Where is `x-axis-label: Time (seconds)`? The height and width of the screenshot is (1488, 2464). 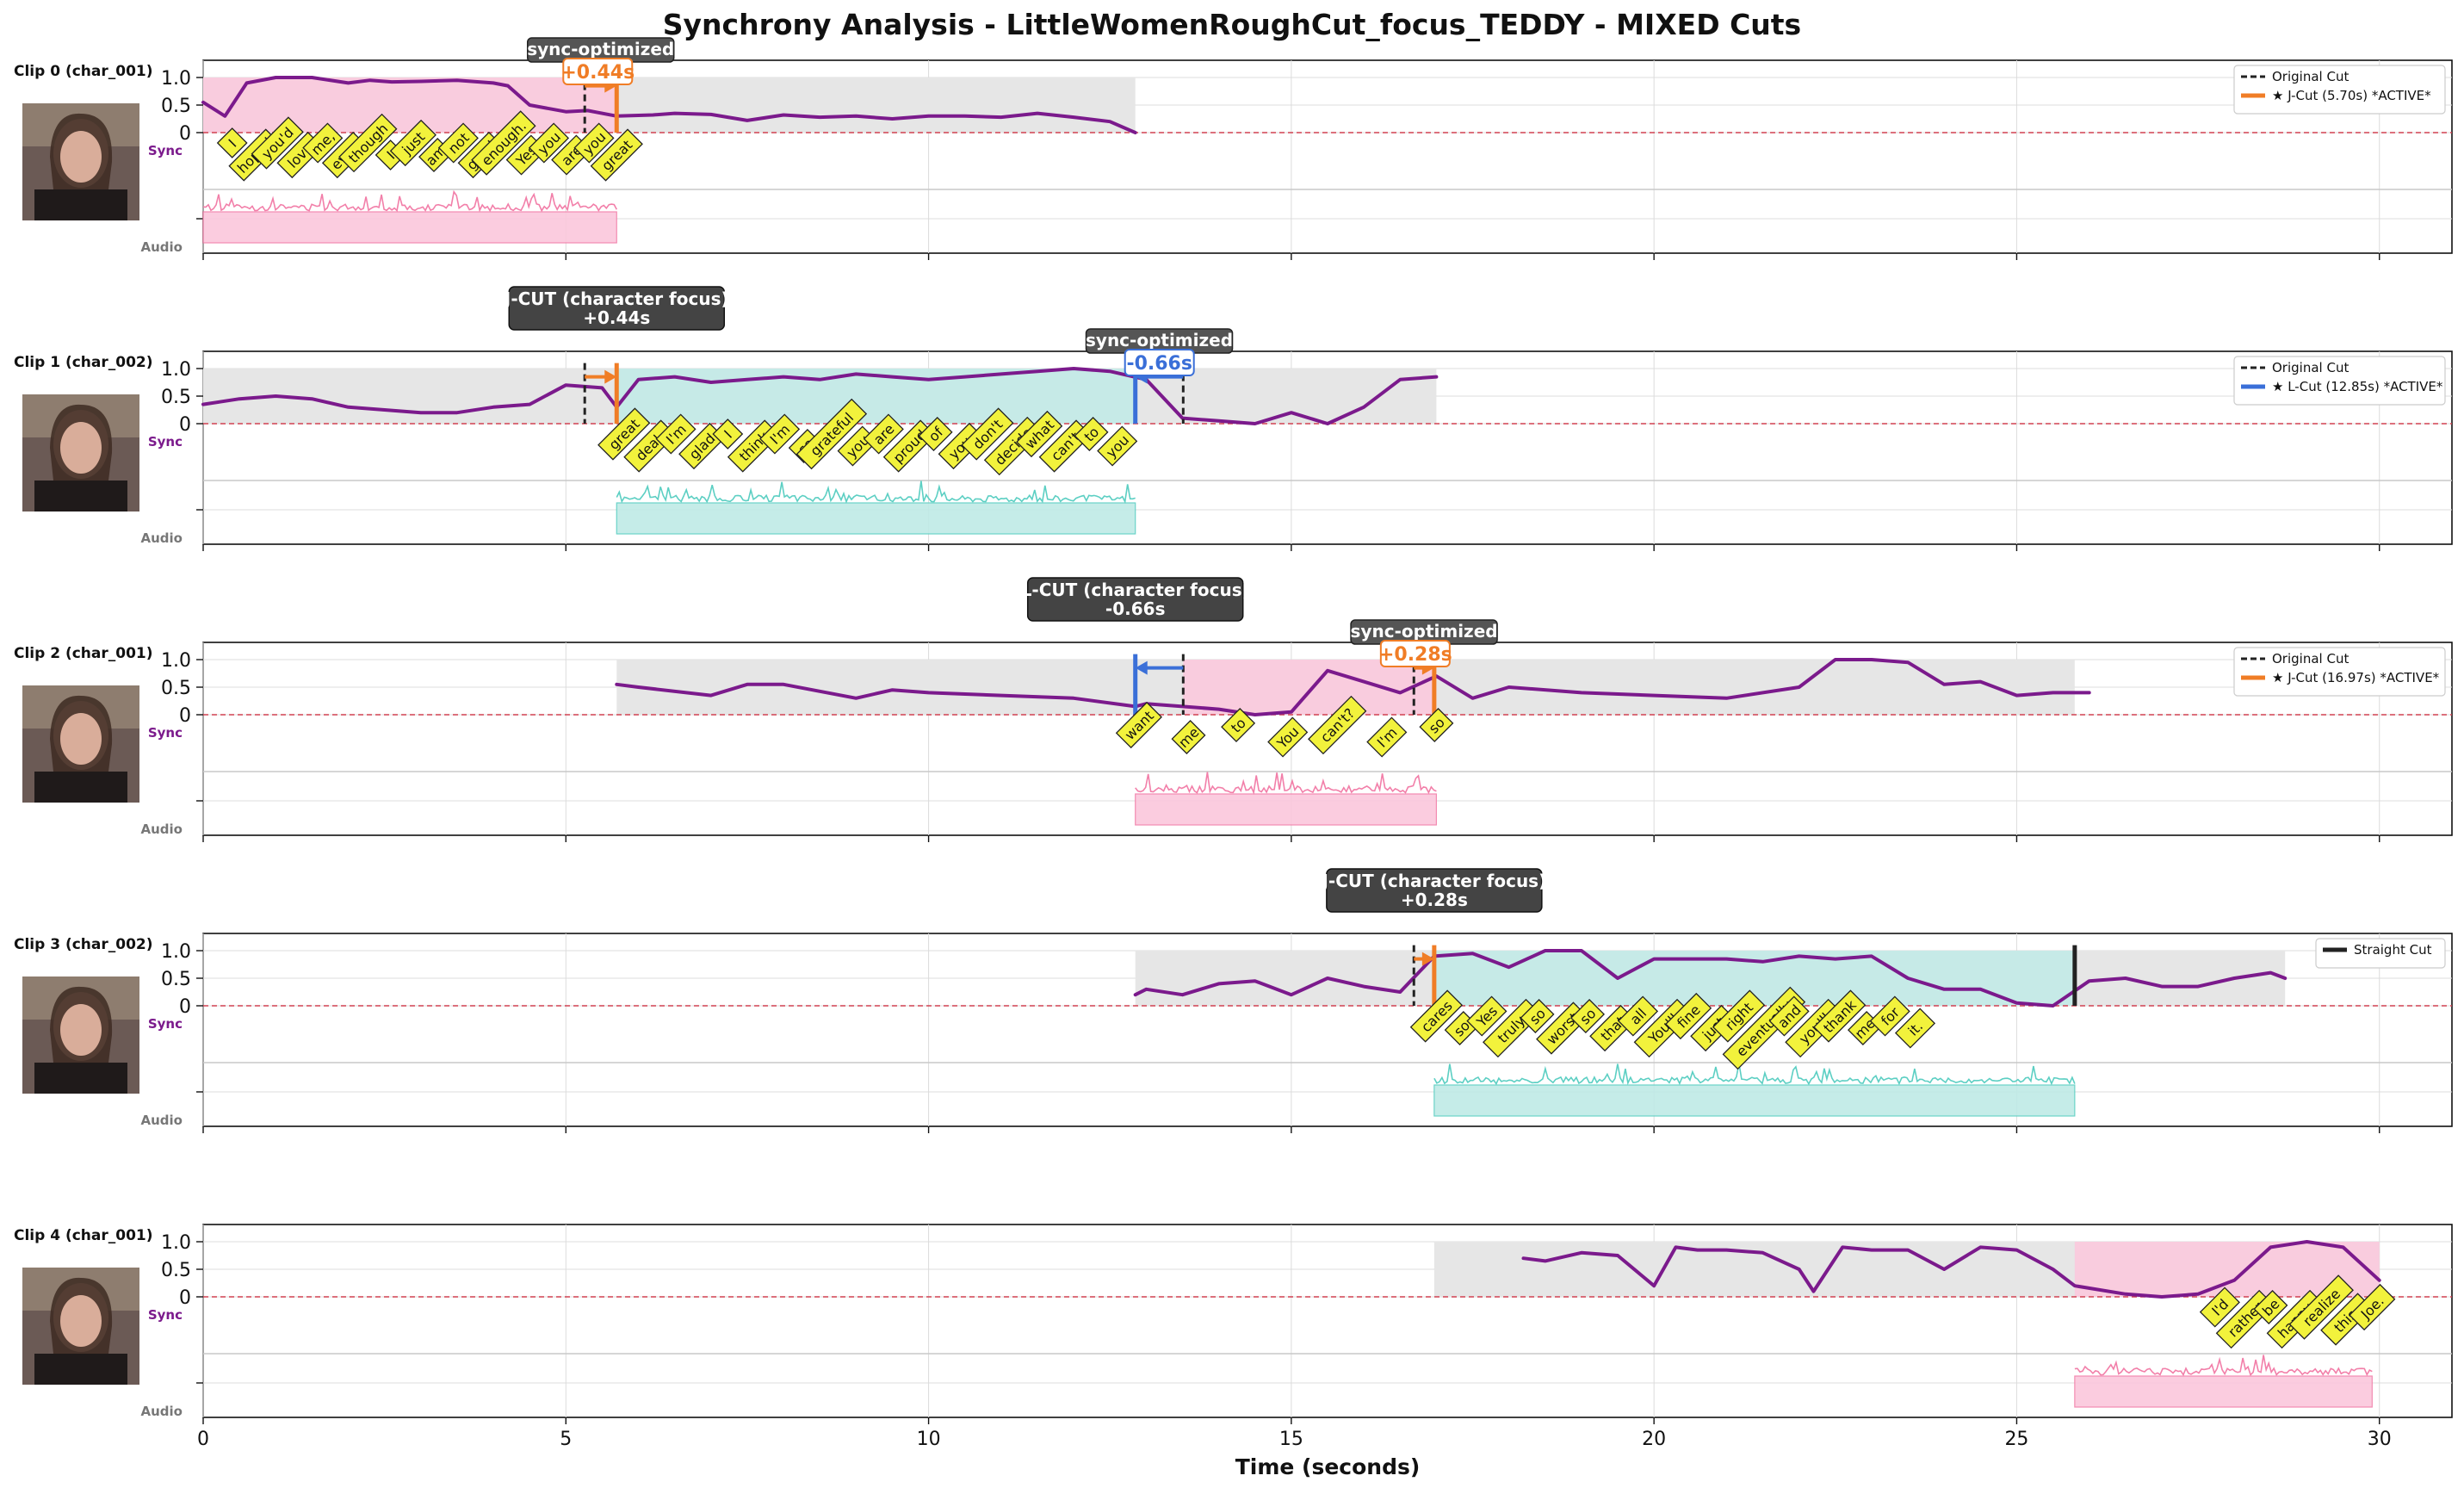
x-axis-label: Time (seconds) is located at coordinates (1328, 1467).